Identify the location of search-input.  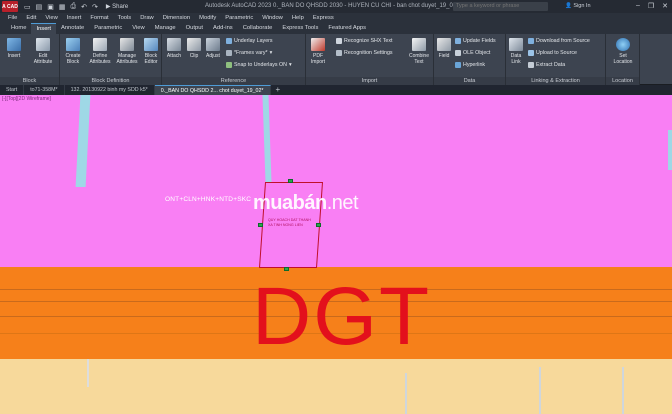
(500, 6).